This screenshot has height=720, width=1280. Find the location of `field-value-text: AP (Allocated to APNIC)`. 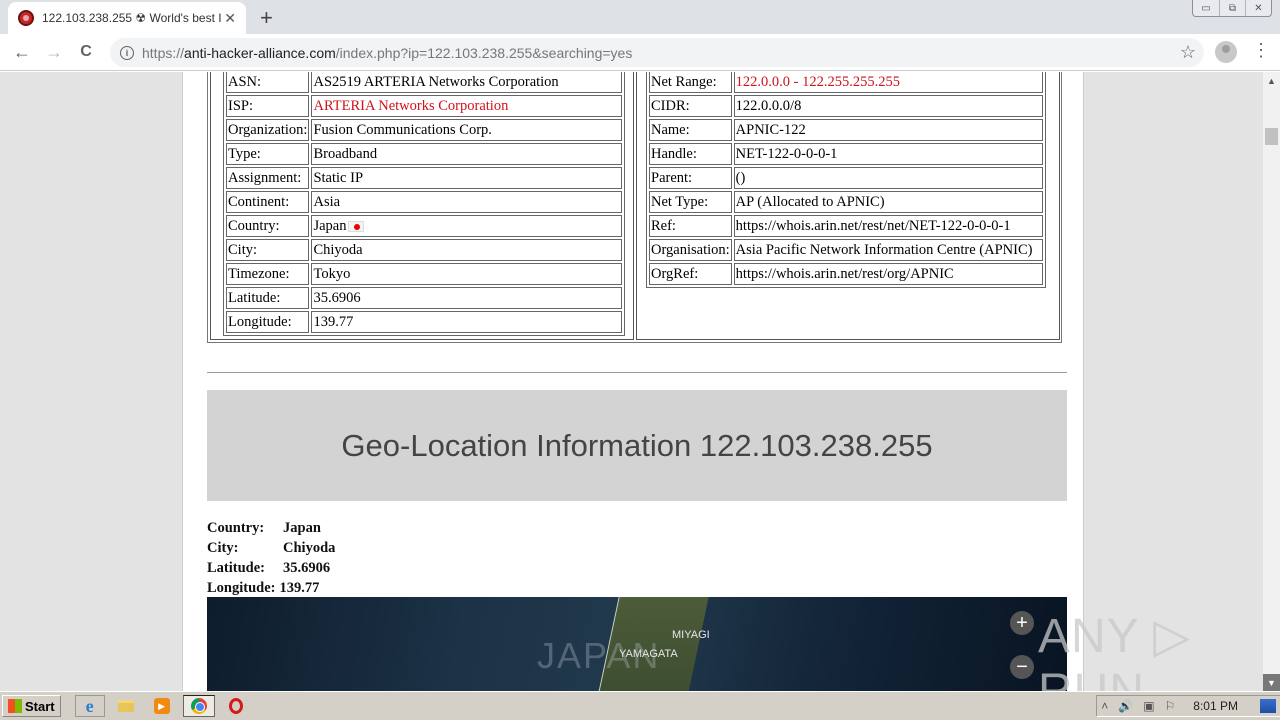

field-value-text: AP (Allocated to APNIC) is located at coordinates (810, 201).